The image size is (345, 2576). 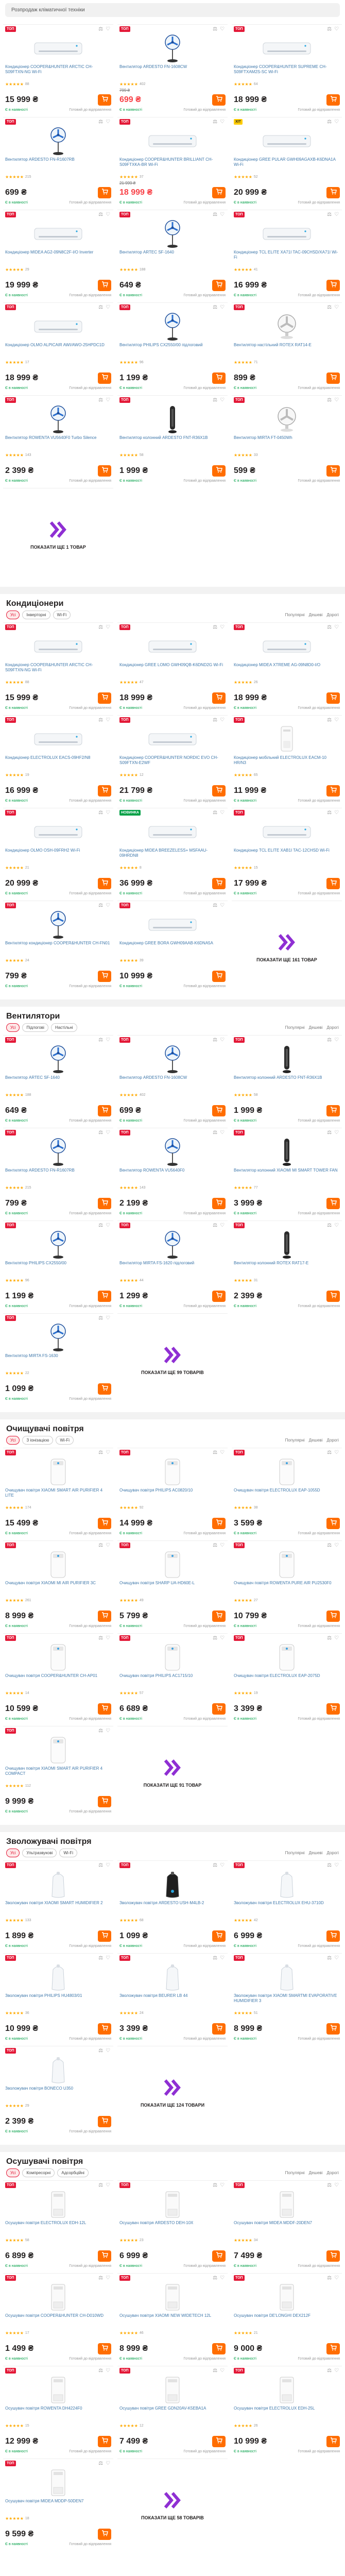 What do you see at coordinates (58, 1361) in the screenshot?
I see `product-title-link: Вентилятор MIRTA FS-1630` at bounding box center [58, 1361].